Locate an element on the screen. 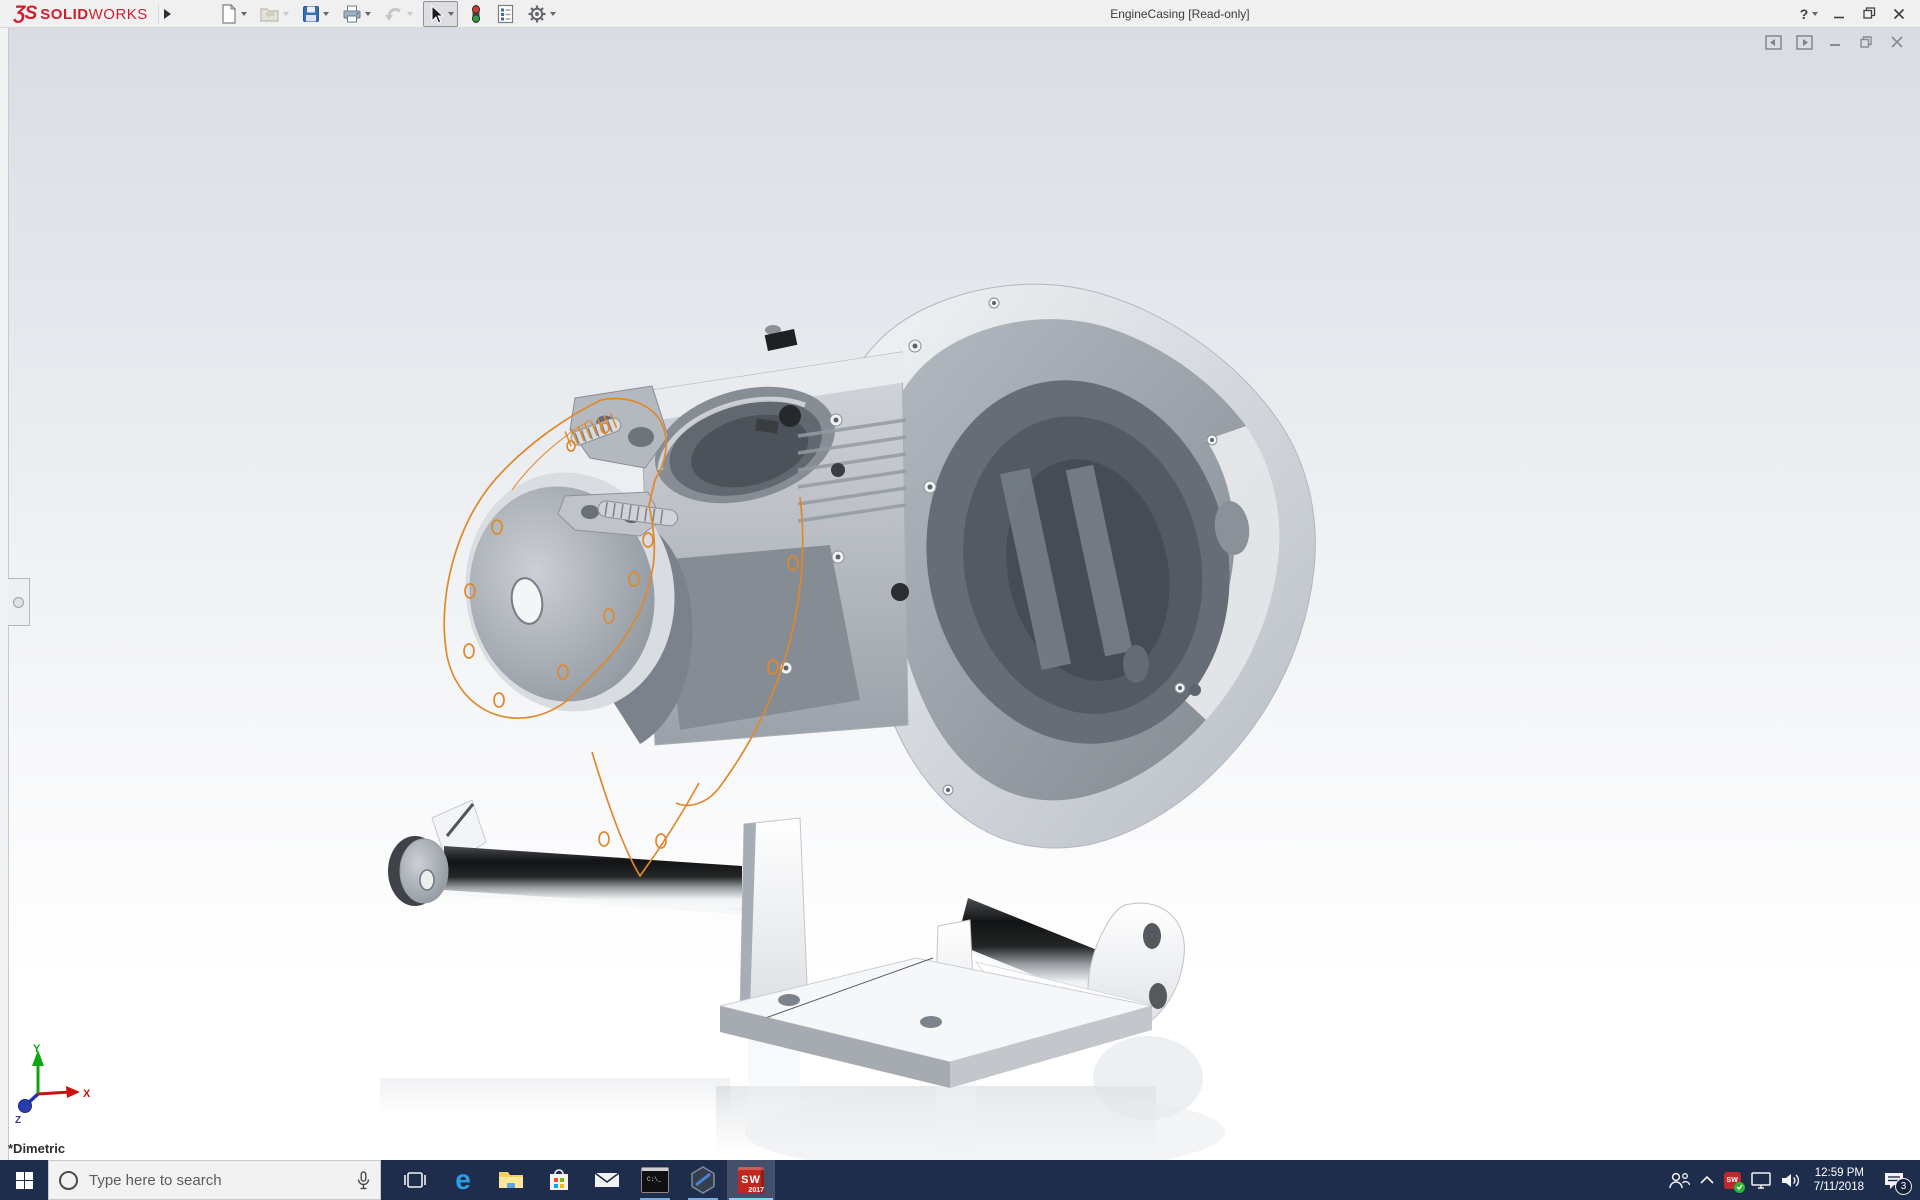 This screenshot has height=1200, width=1920. undo-button is located at coordinates (398, 14).